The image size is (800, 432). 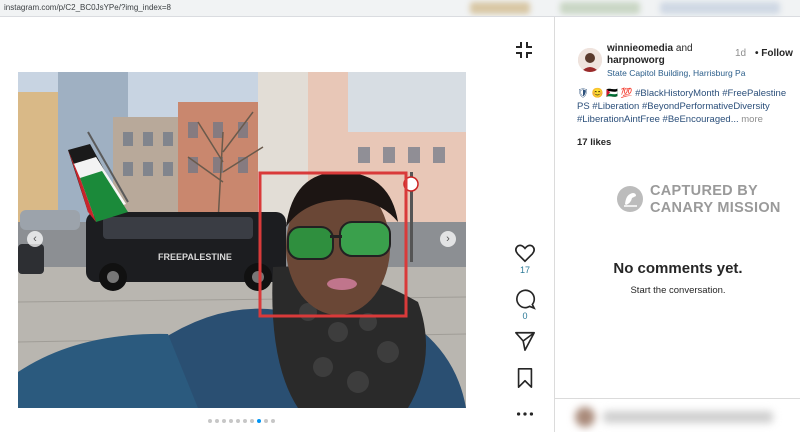 I want to click on location-link: State Capitol Building, Harrisburg Pa, so click(x=676, y=73).